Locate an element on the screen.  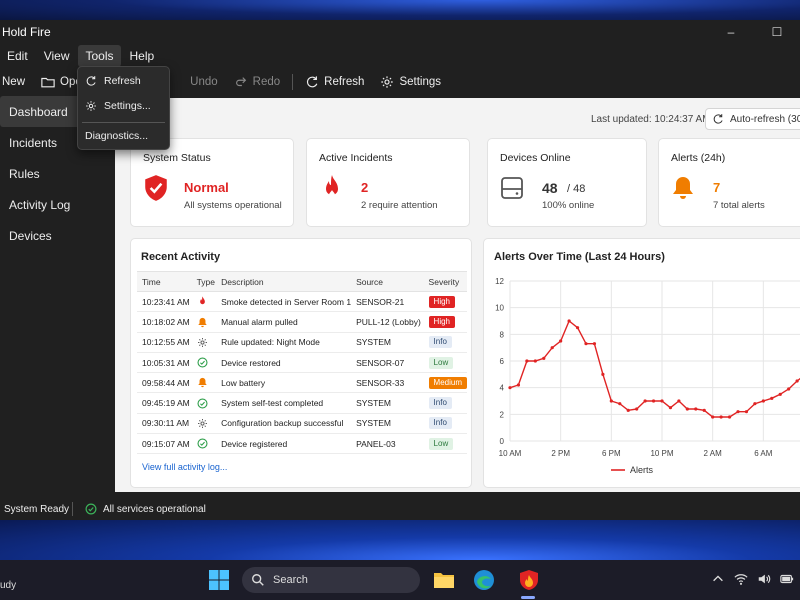
minimize-button: – is located at coordinates (731, 32).